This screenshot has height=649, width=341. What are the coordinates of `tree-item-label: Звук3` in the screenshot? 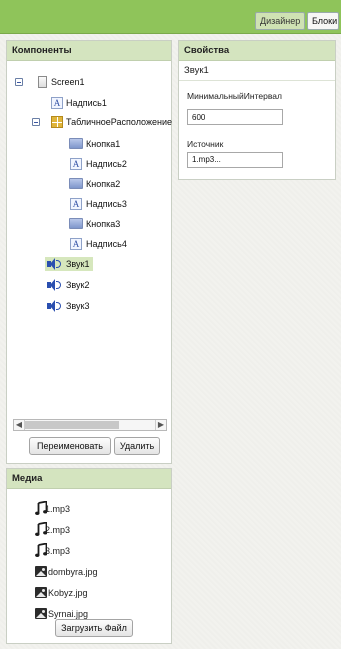 It's located at (78, 306).